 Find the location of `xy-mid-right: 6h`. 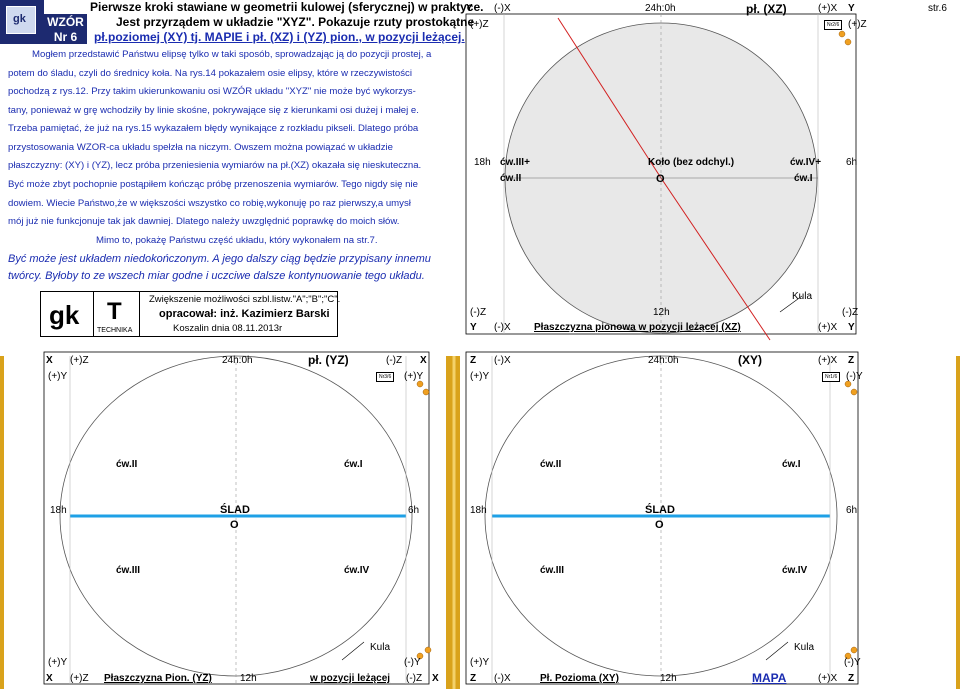

xy-mid-right: 6h is located at coordinates (852, 510).